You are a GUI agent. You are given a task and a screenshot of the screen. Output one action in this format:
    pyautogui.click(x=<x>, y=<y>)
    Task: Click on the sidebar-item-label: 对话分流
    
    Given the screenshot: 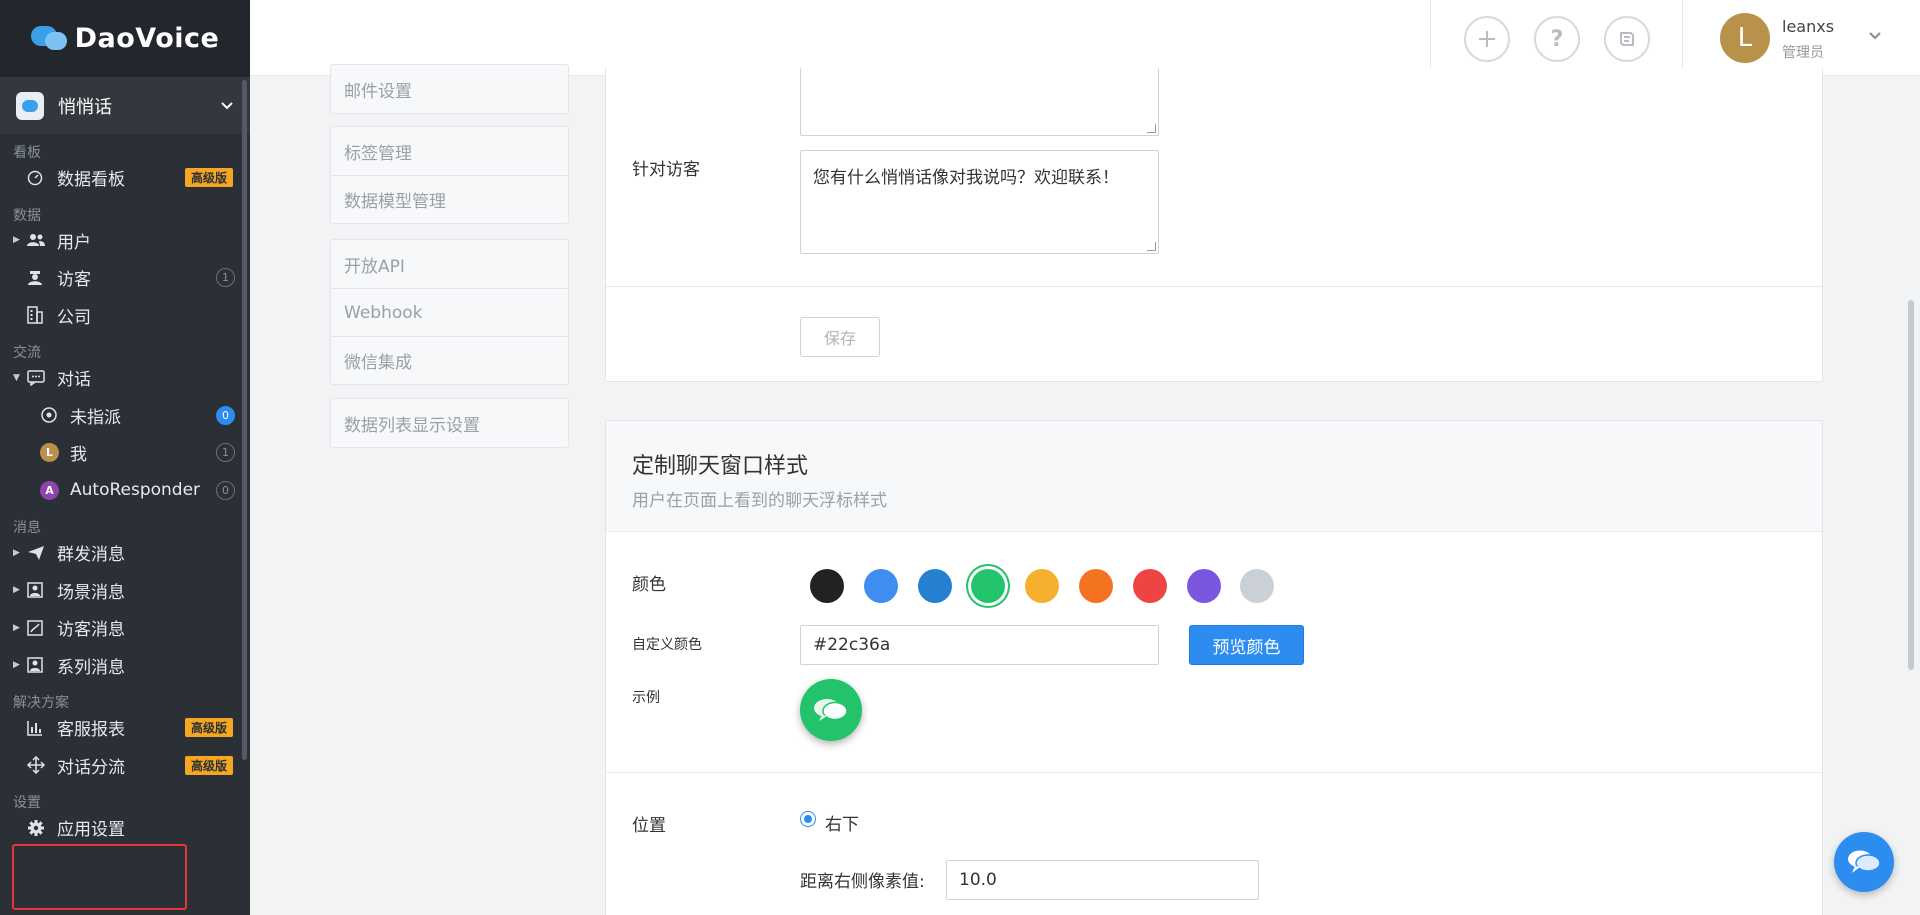 What is the action you would take?
    pyautogui.click(x=91, y=767)
    